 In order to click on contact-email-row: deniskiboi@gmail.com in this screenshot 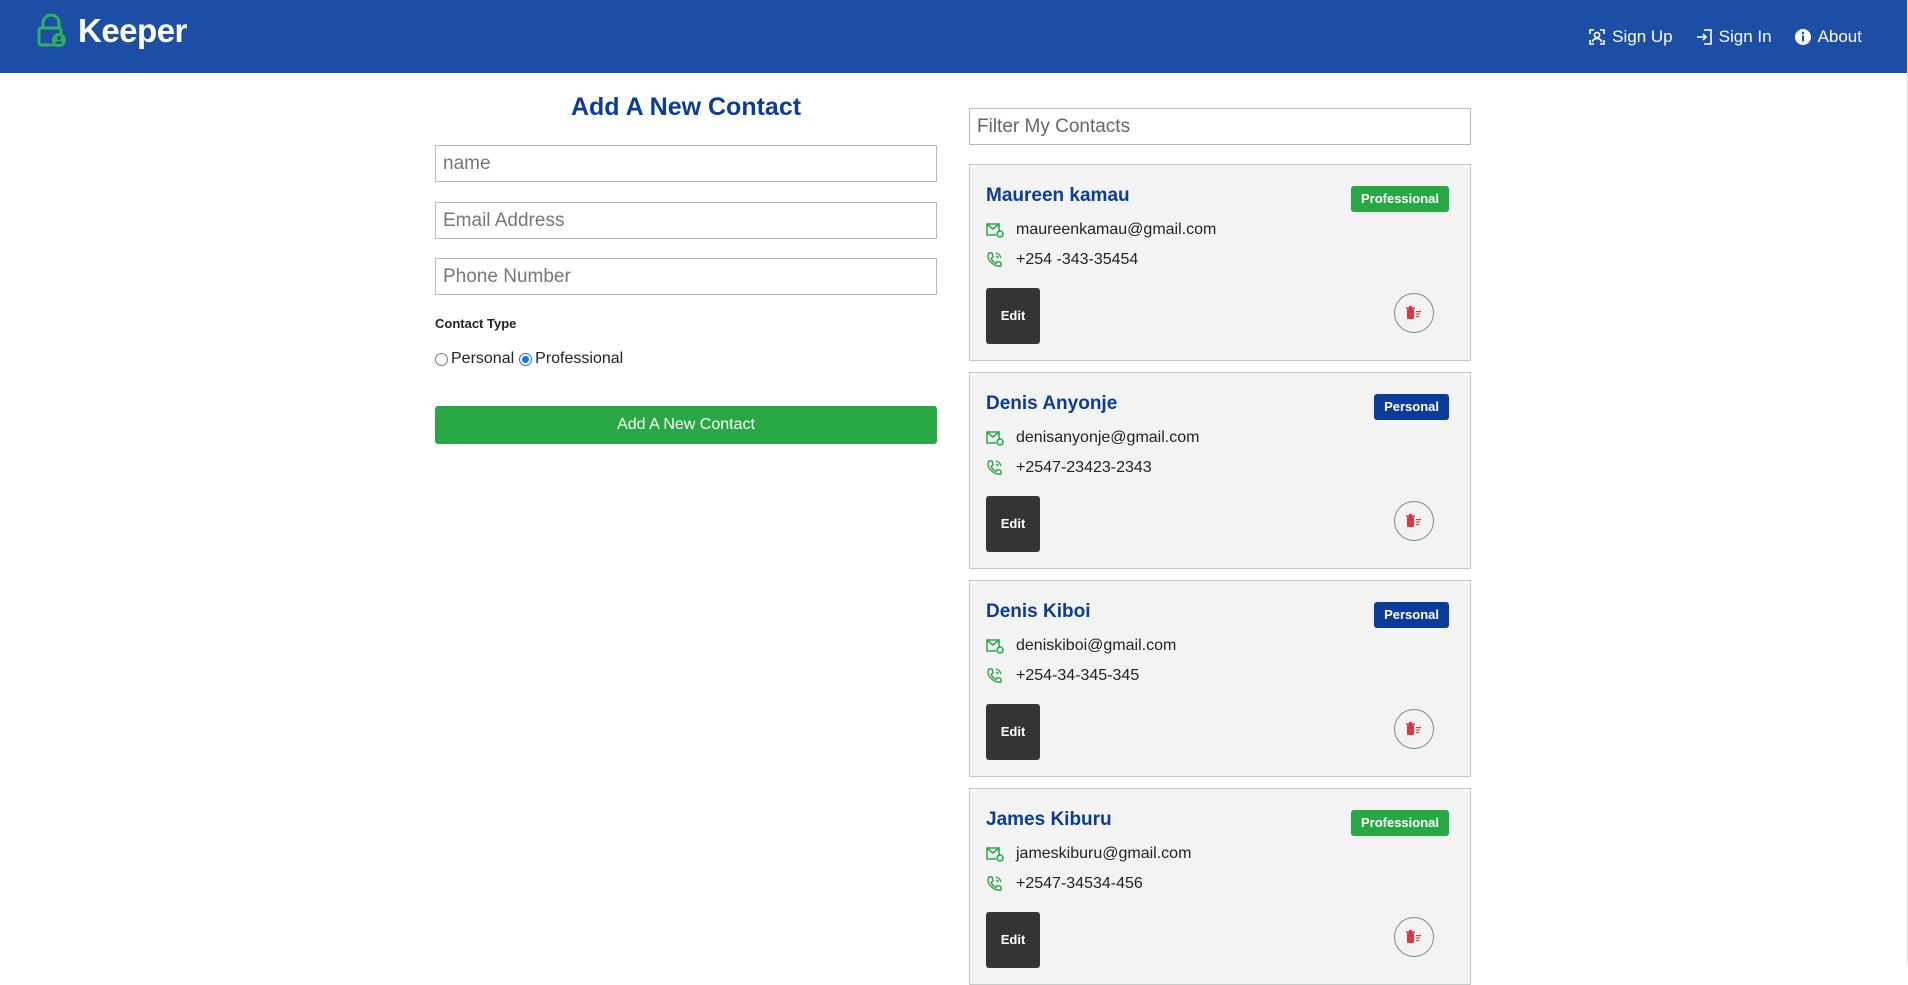, I will do `click(1081, 646)`.